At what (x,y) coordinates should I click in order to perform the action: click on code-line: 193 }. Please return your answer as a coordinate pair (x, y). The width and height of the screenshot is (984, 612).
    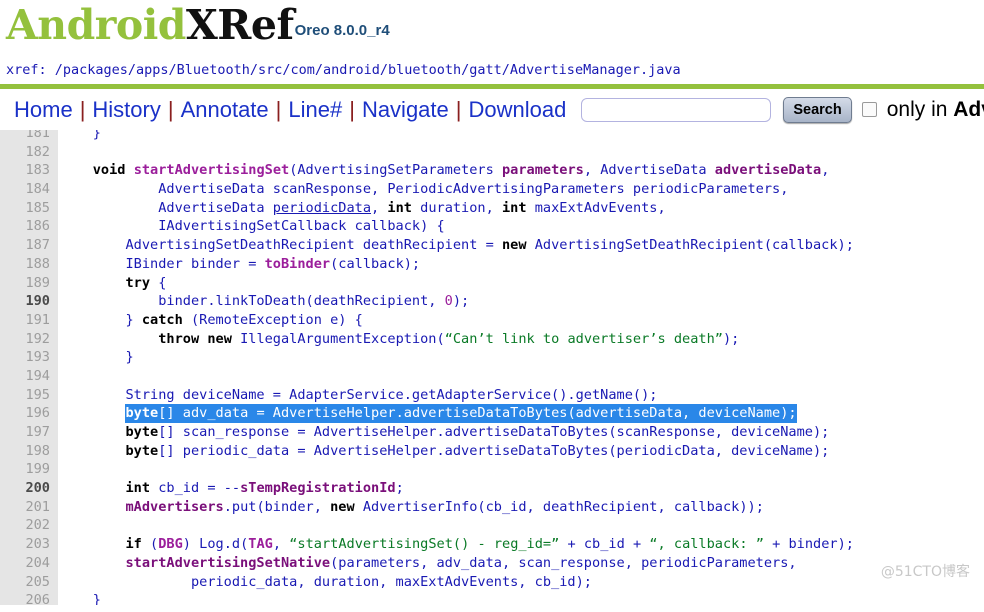
    Looking at the image, I should click on (492, 357).